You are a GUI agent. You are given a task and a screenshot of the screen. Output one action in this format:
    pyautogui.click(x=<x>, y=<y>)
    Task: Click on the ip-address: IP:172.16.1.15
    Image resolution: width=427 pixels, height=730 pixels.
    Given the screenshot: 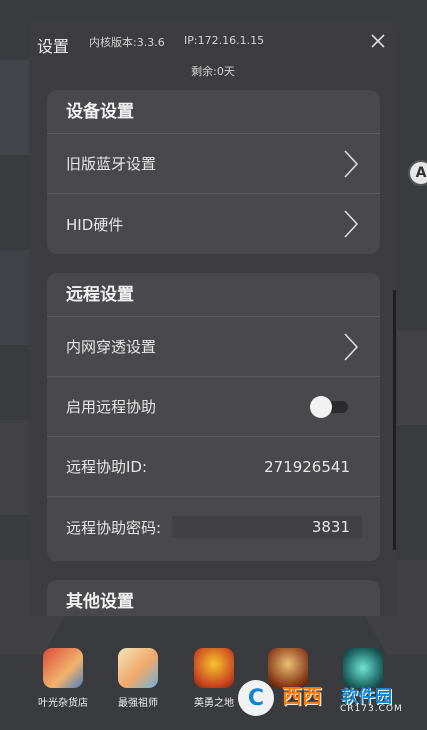 What is the action you would take?
    pyautogui.click(x=224, y=40)
    